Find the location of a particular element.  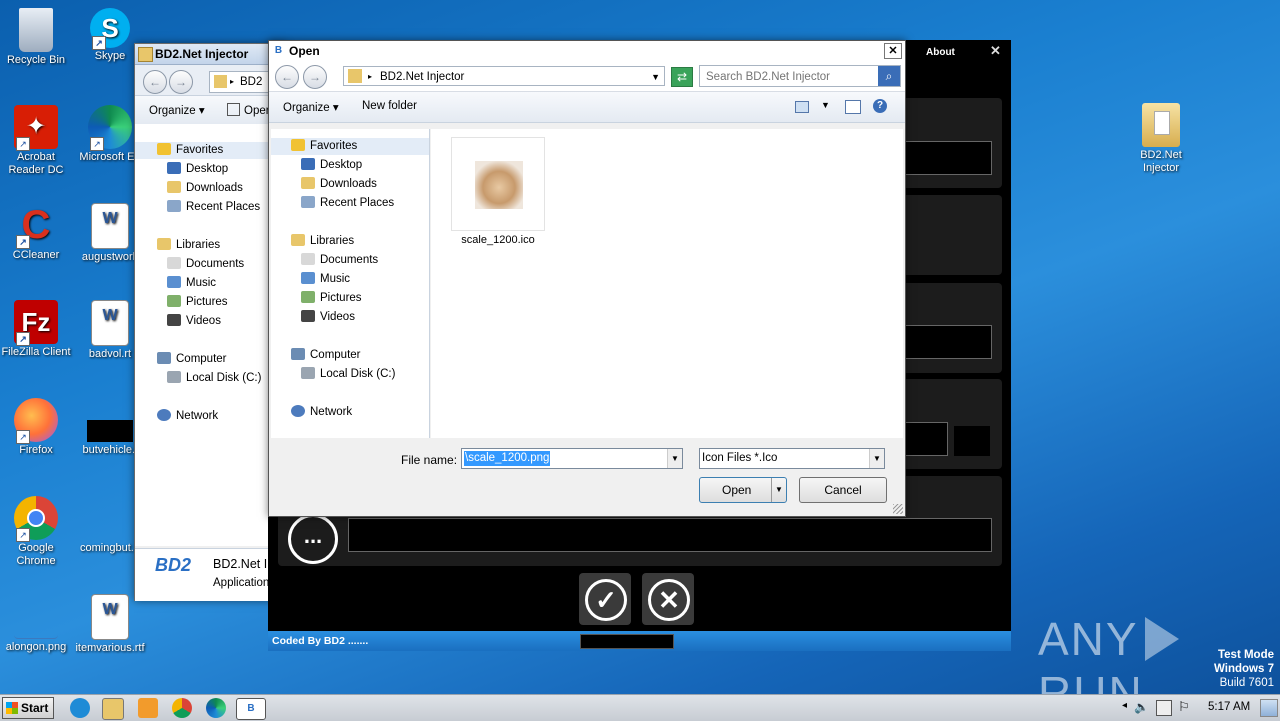

new-folder-button: New folder is located at coordinates (389, 106).